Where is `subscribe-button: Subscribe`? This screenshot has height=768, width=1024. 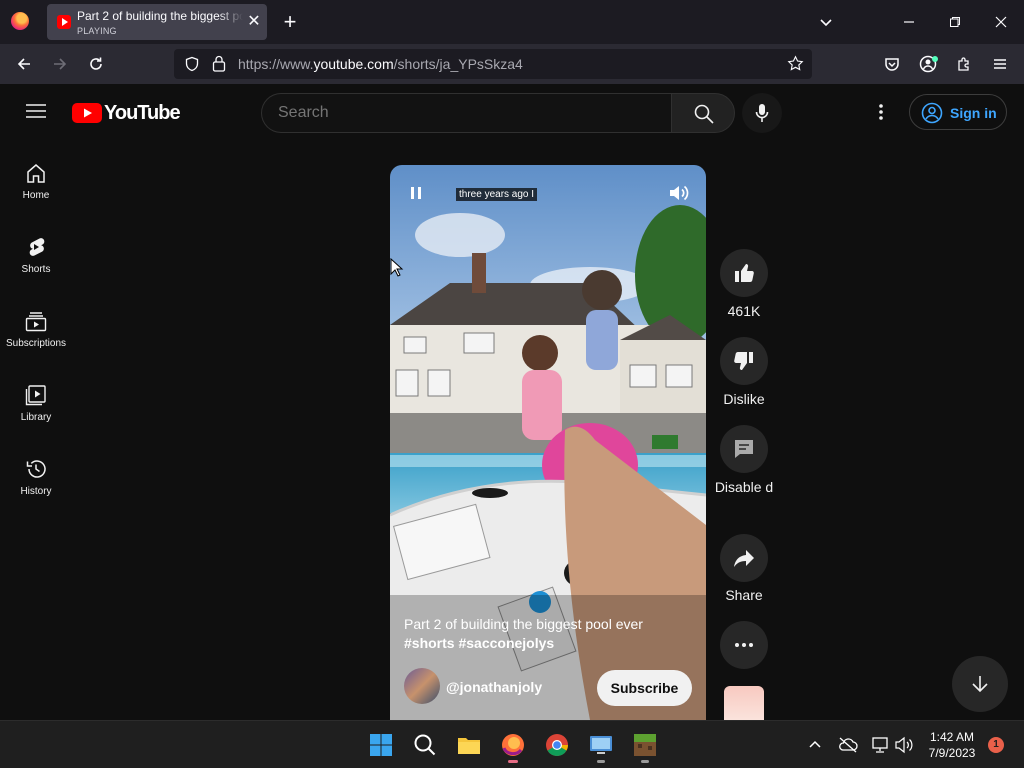 subscribe-button: Subscribe is located at coordinates (644, 688).